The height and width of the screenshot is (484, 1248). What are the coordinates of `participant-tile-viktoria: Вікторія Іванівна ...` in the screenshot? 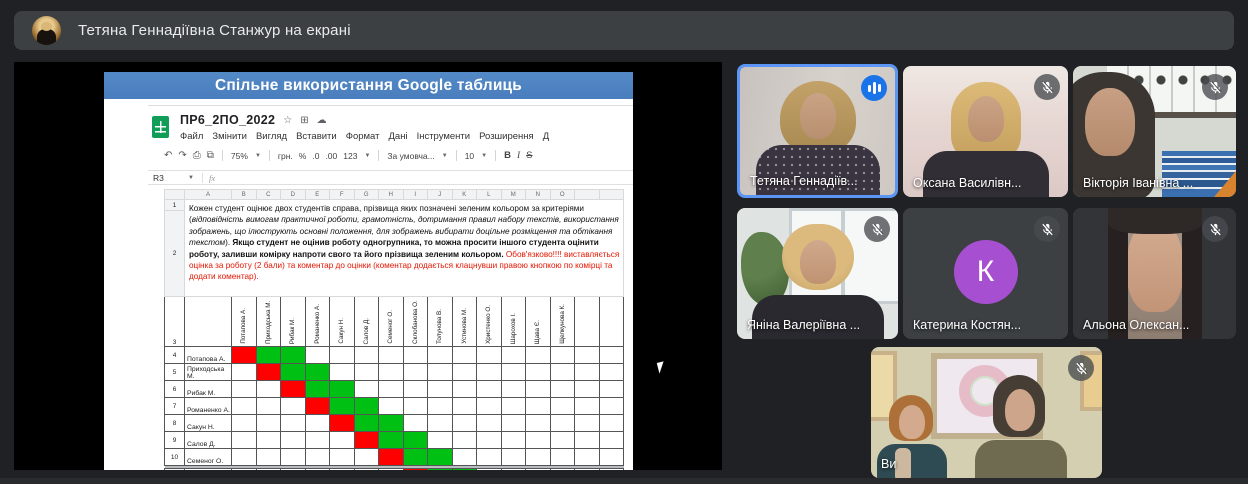 It's located at (1154, 131).